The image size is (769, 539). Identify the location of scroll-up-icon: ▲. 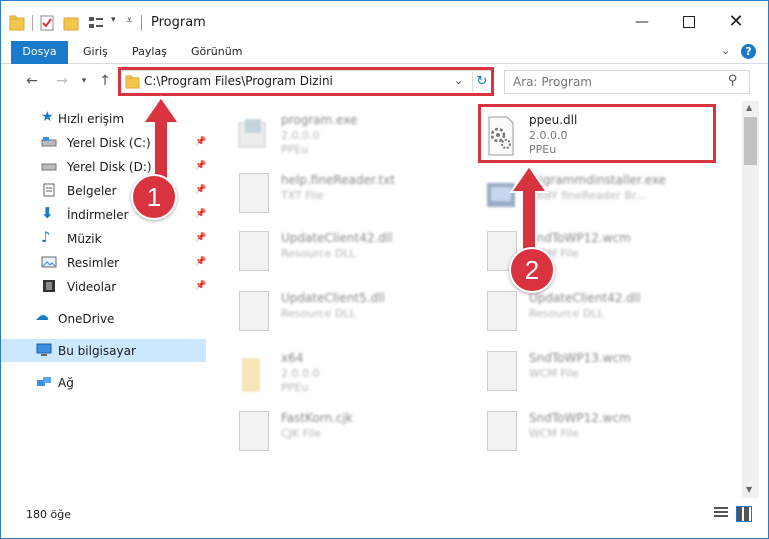
(749, 107).